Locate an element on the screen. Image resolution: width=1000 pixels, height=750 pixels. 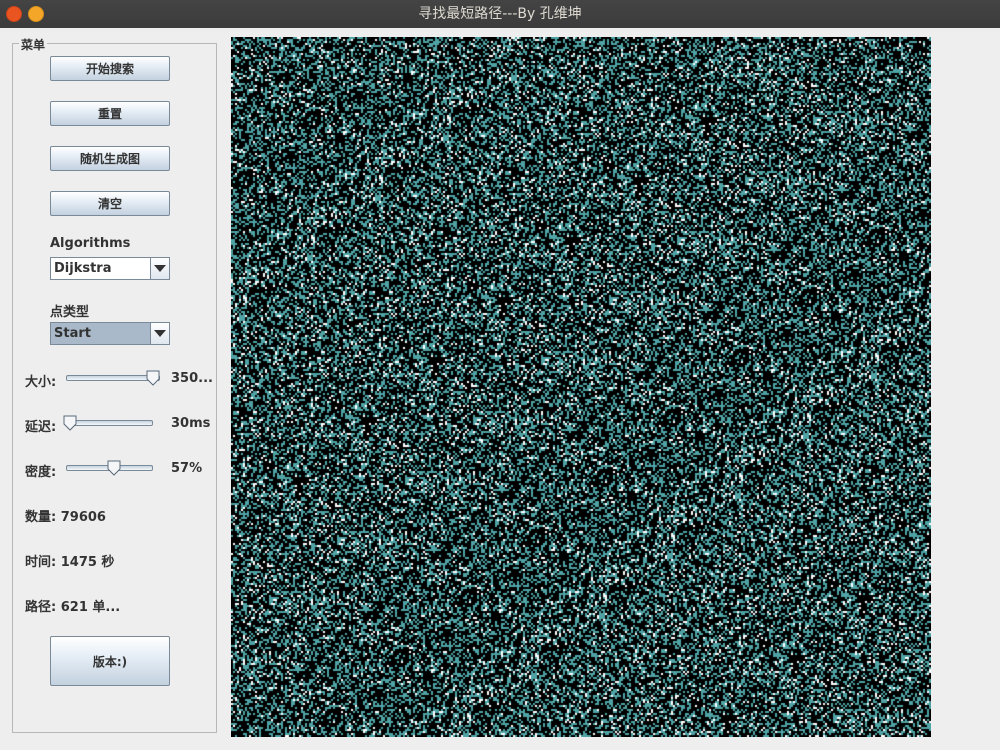
menu-title: 菜单 is located at coordinates (33, 44).